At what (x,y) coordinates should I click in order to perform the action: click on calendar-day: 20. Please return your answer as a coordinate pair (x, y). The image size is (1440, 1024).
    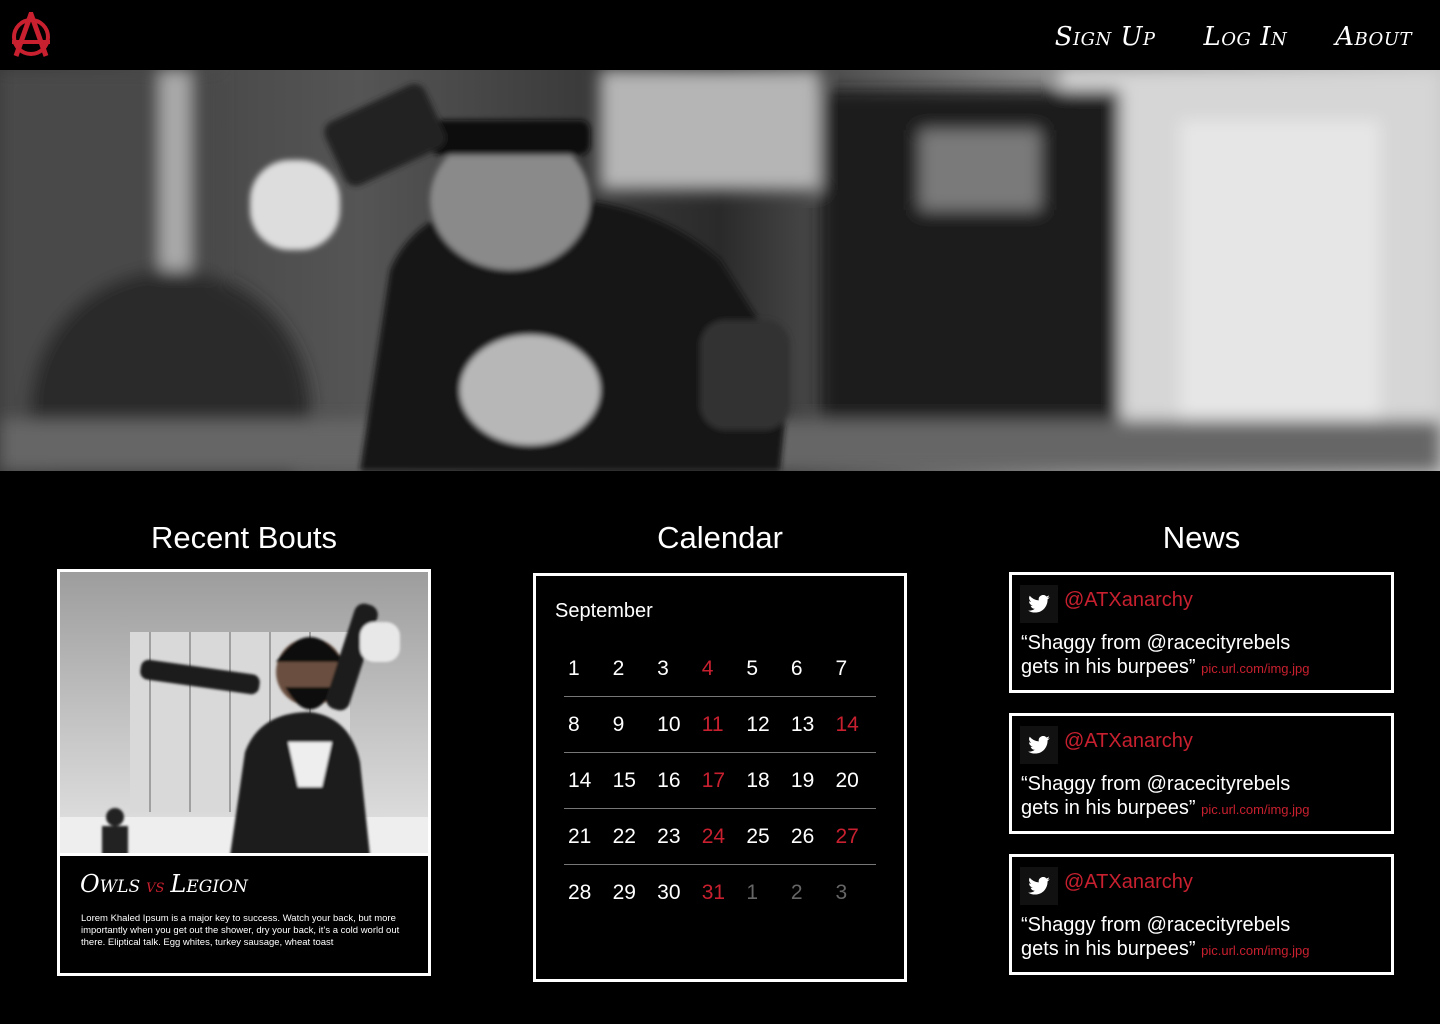
    Looking at the image, I should click on (853, 781).